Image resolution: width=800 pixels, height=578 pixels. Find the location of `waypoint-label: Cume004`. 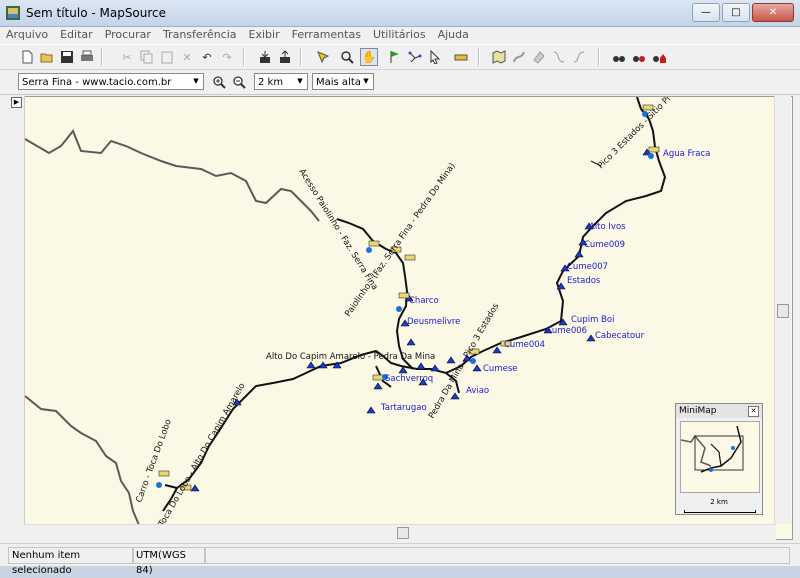

waypoint-label: Cume004 is located at coordinates (524, 345).